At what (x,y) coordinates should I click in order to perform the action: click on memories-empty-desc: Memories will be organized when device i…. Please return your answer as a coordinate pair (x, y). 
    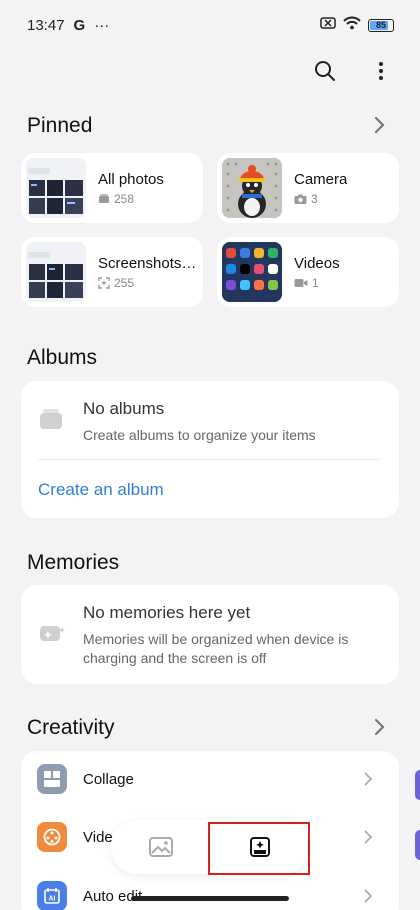
    Looking at the image, I should click on (216, 648).